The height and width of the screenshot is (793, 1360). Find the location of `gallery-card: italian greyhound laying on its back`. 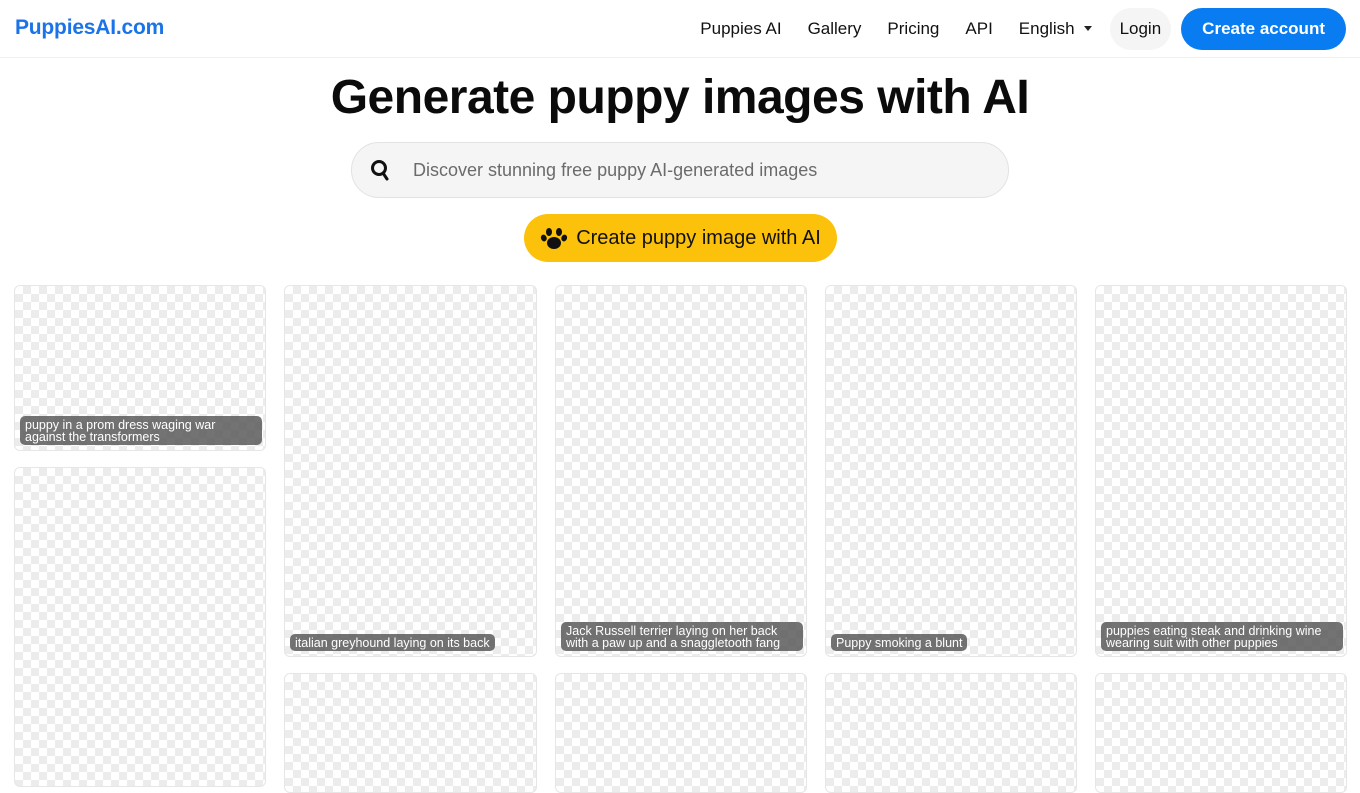

gallery-card: italian greyhound laying on its back is located at coordinates (410, 471).